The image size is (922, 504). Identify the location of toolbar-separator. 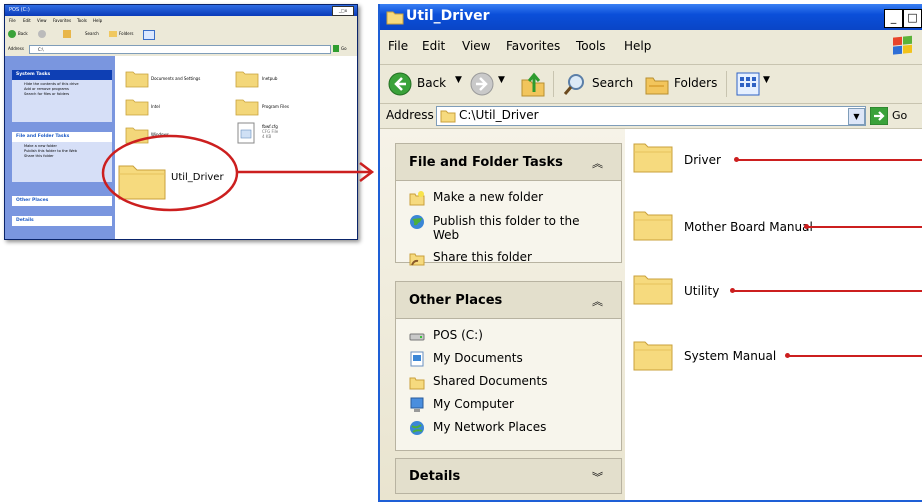
(726, 84).